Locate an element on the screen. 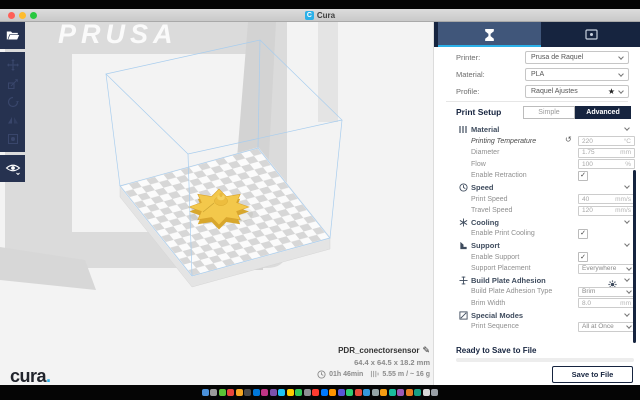  print-setup-simple-button: Simple is located at coordinates (549, 112).